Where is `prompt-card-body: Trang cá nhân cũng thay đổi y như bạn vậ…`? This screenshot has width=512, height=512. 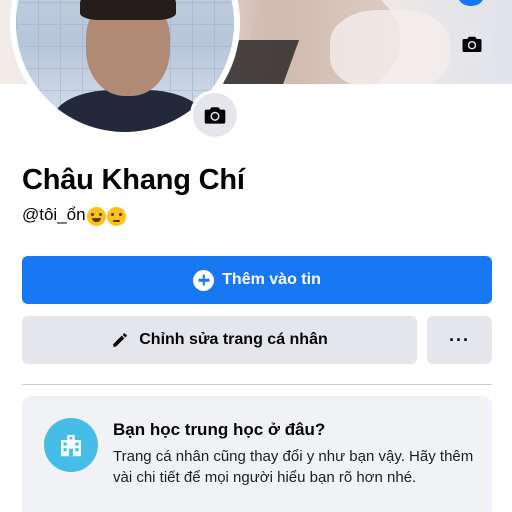
prompt-card-body: Trang cá nhân cũng thay đổi y như bạn vậ… is located at coordinates (293, 467).